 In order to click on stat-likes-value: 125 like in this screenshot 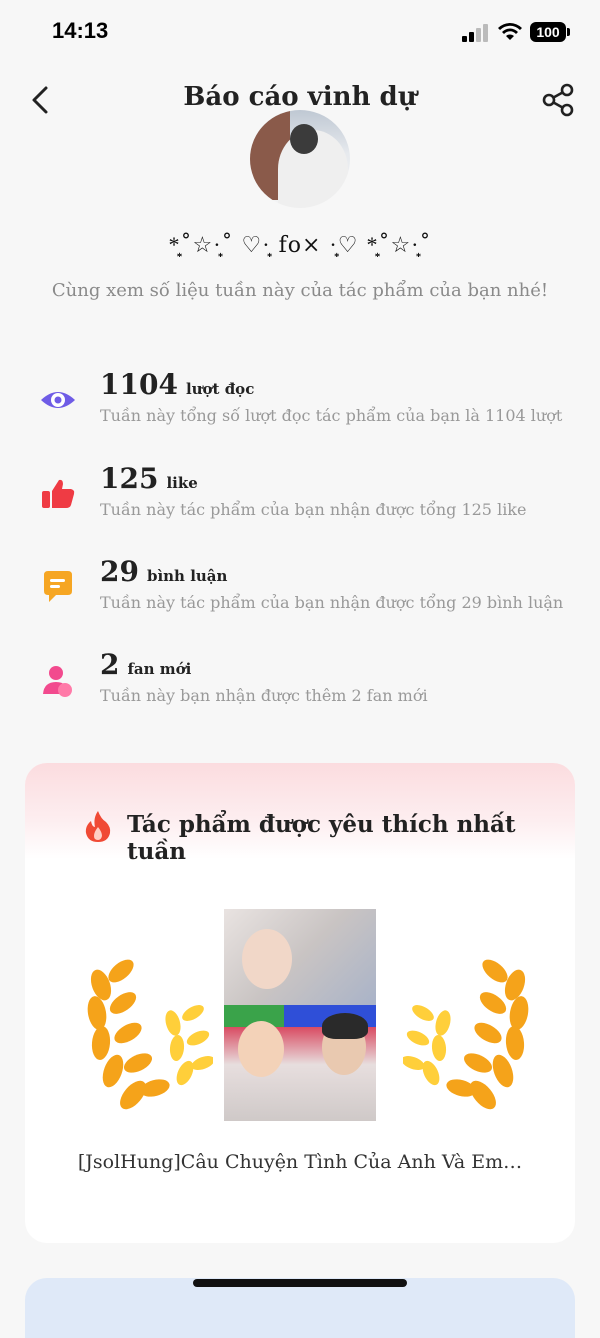, I will do `click(149, 478)`.